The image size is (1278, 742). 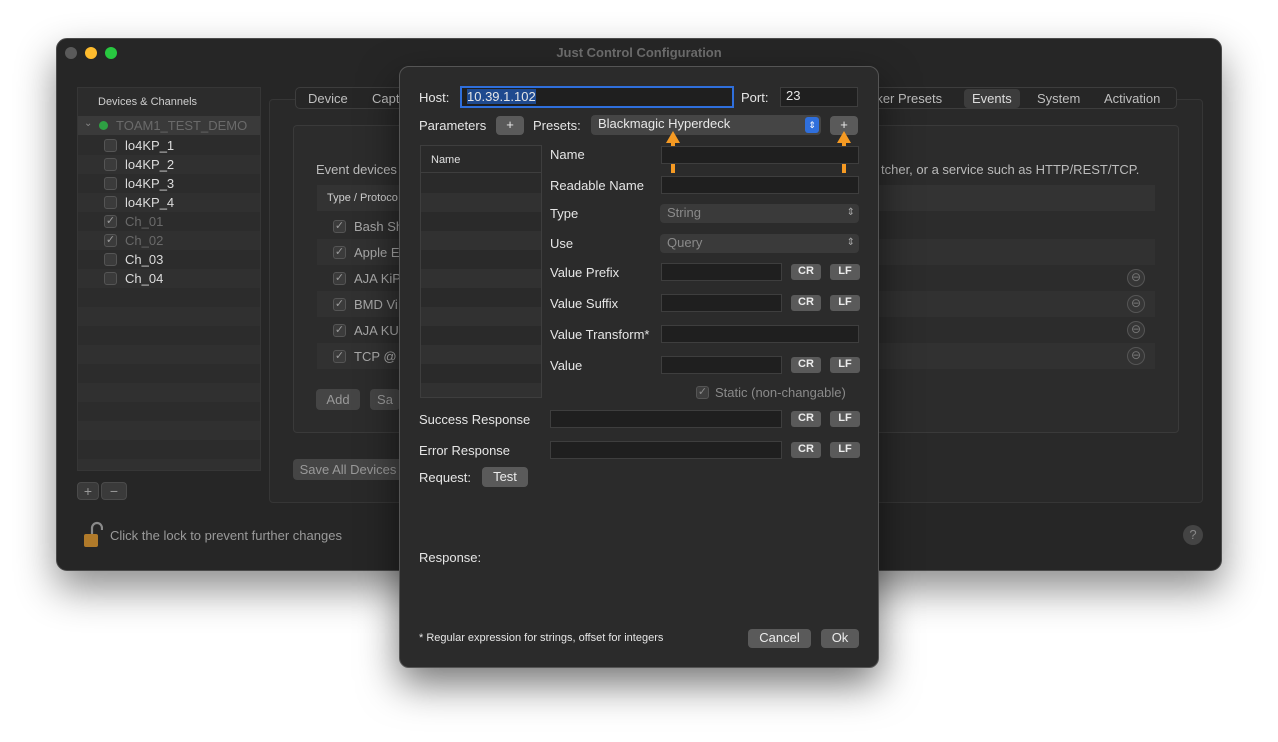 What do you see at coordinates (845, 303) in the screenshot?
I see `suffix-lf-button: LF` at bounding box center [845, 303].